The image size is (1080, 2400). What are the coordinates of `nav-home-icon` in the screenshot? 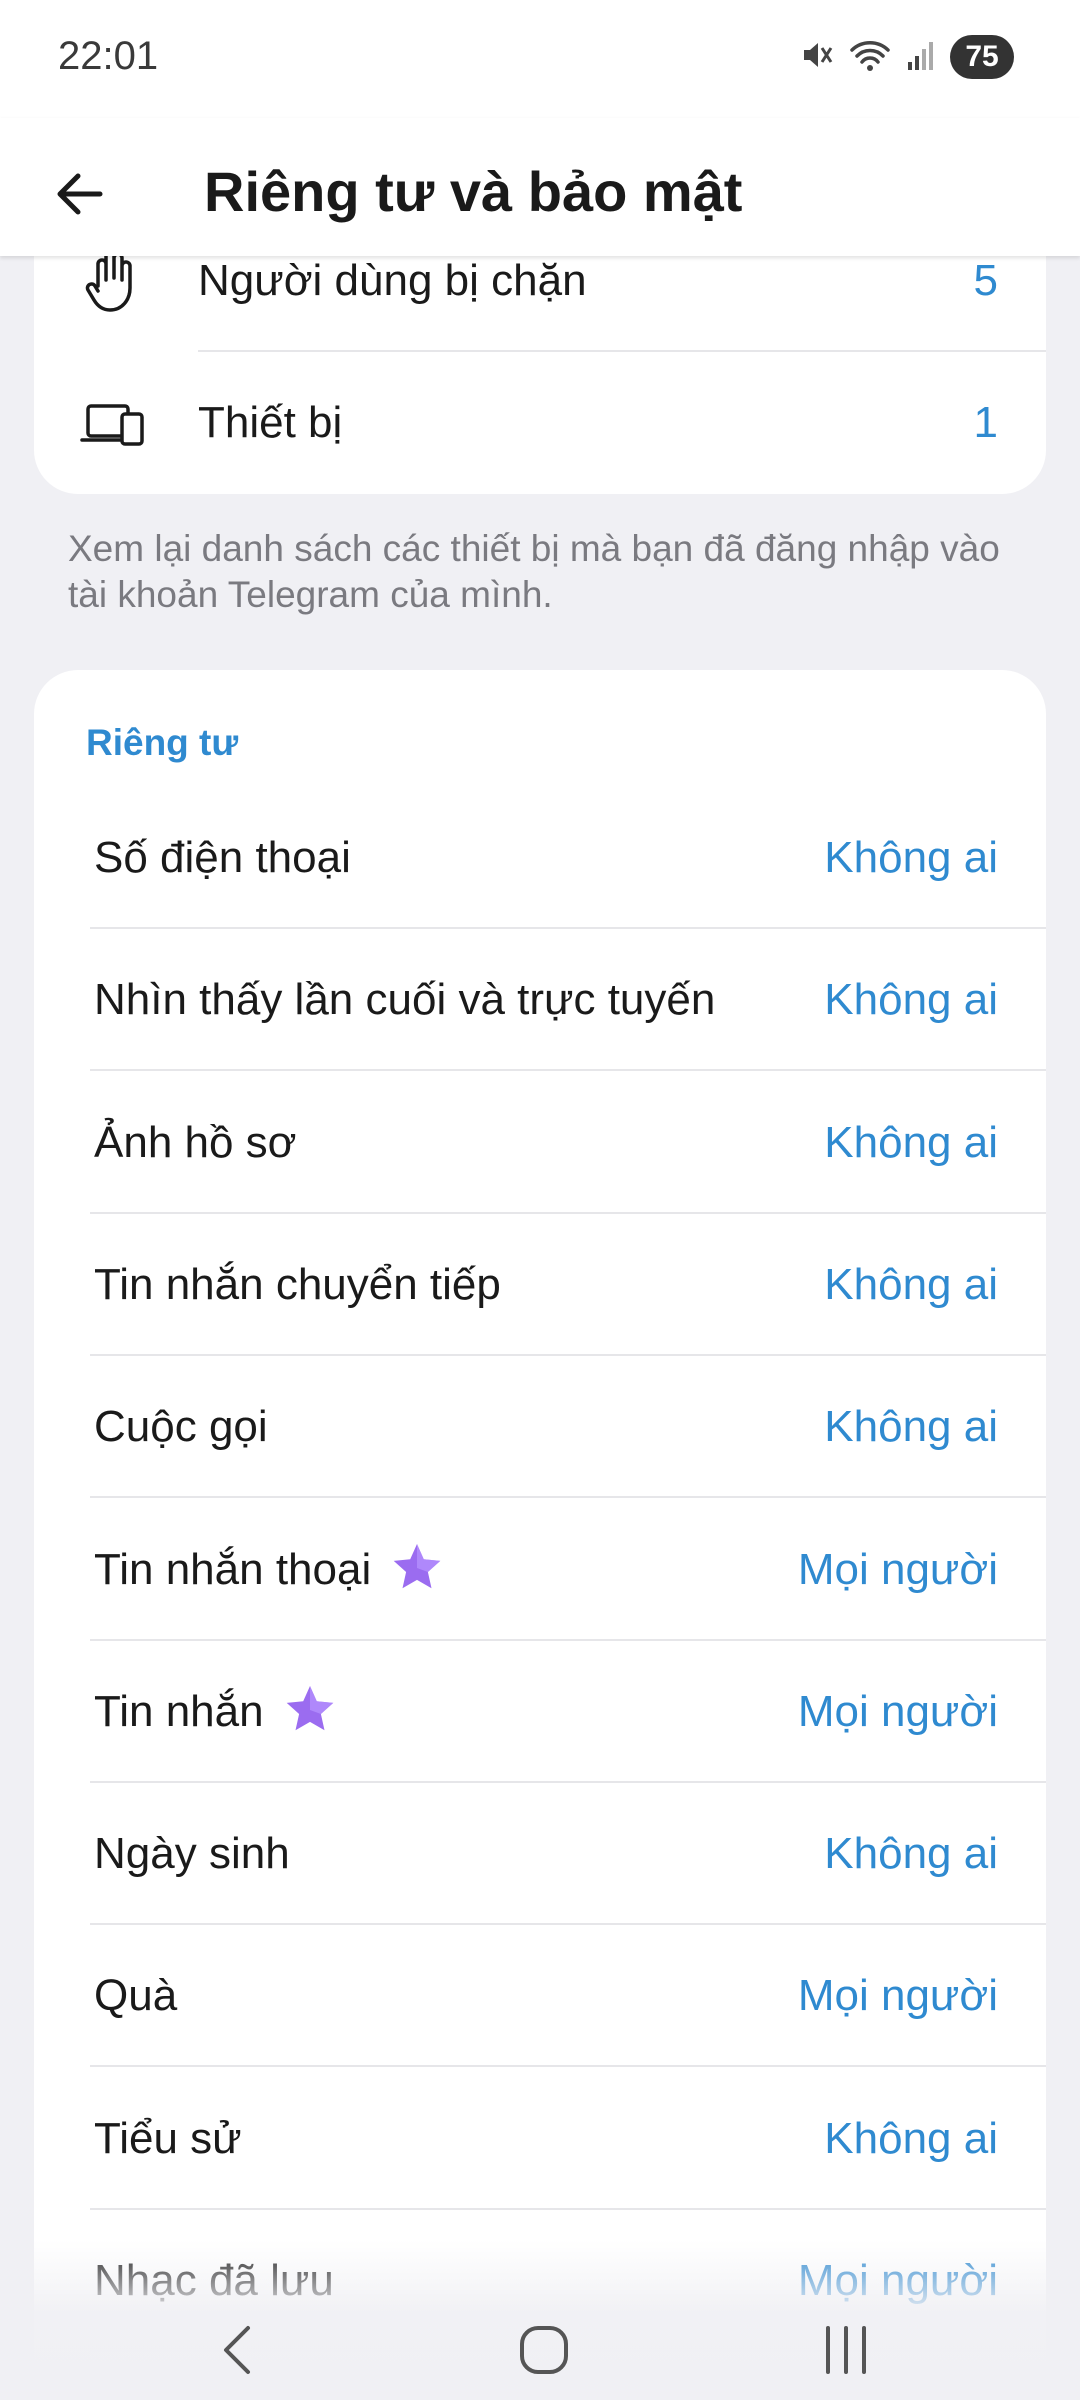 It's located at (544, 2350).